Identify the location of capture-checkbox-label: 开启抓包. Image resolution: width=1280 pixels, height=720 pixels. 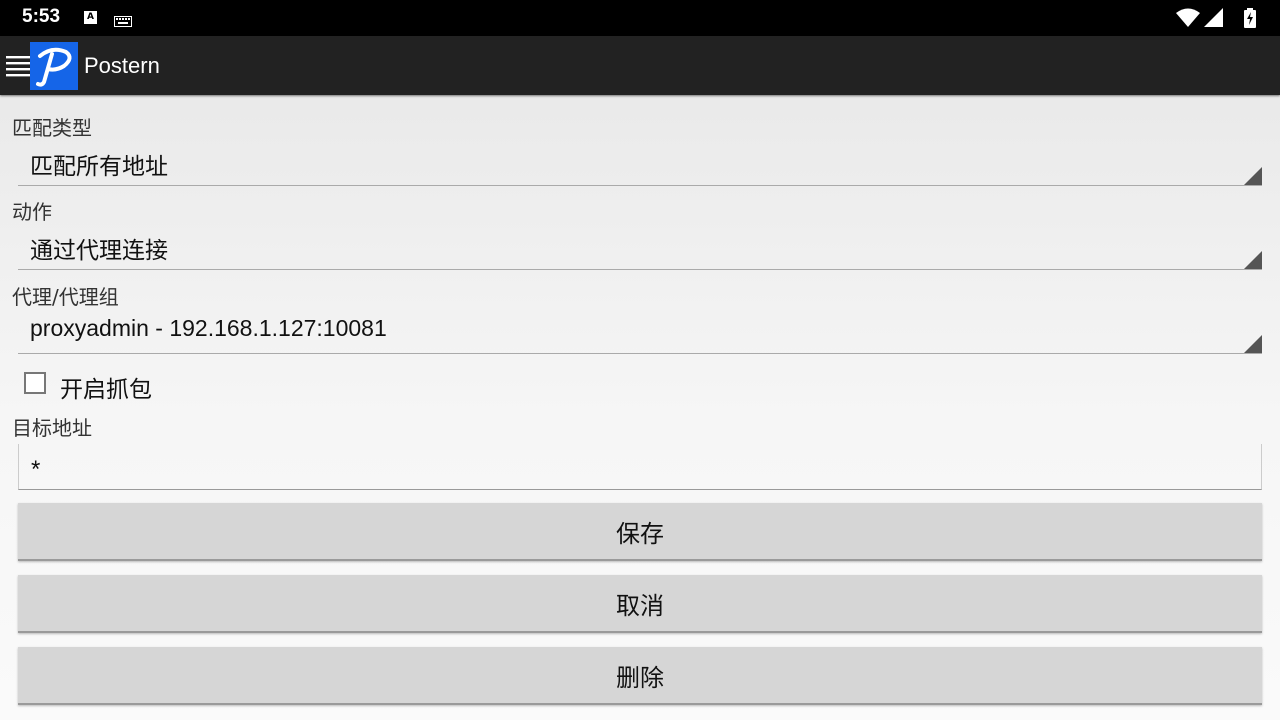
(106, 390).